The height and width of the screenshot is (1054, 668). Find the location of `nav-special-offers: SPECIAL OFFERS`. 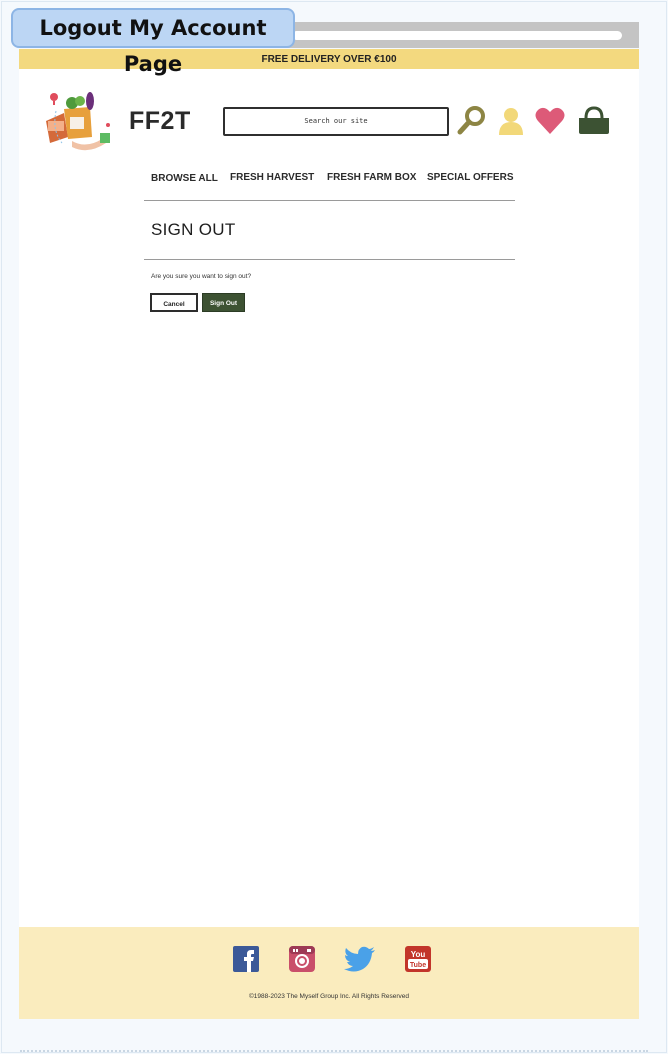

nav-special-offers: SPECIAL OFFERS is located at coordinates (470, 177).